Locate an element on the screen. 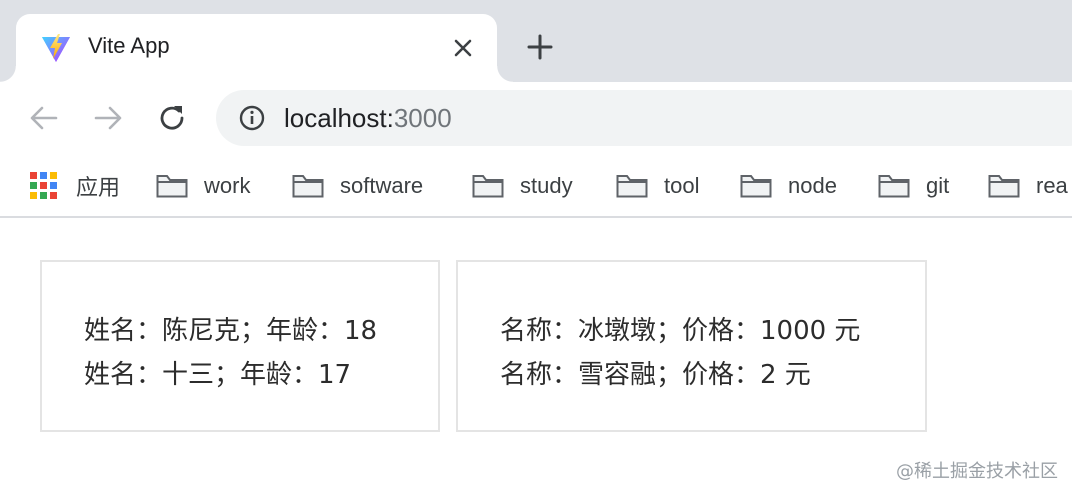  product-row: 名称：冰墩墩；价格：1000 元 is located at coordinates (680, 331).